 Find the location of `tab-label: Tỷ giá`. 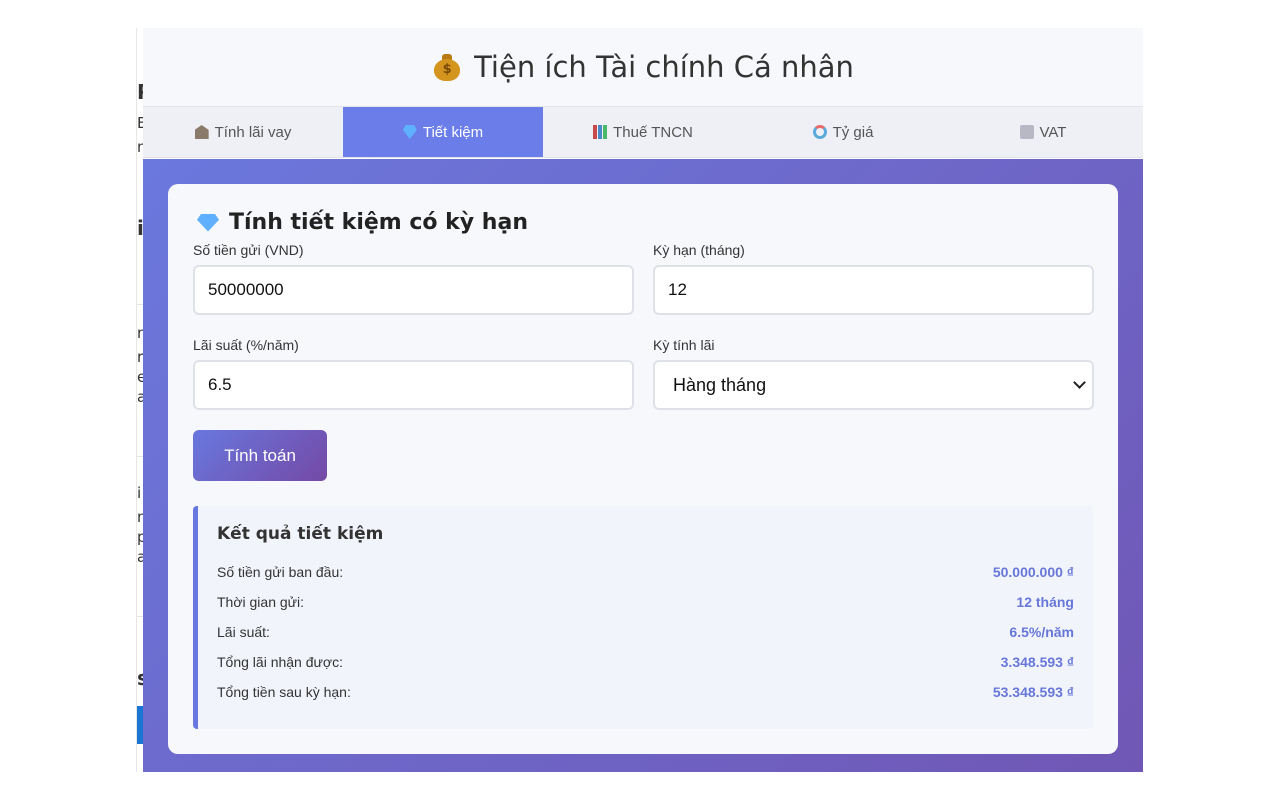

tab-label: Tỷ giá is located at coordinates (853, 132).